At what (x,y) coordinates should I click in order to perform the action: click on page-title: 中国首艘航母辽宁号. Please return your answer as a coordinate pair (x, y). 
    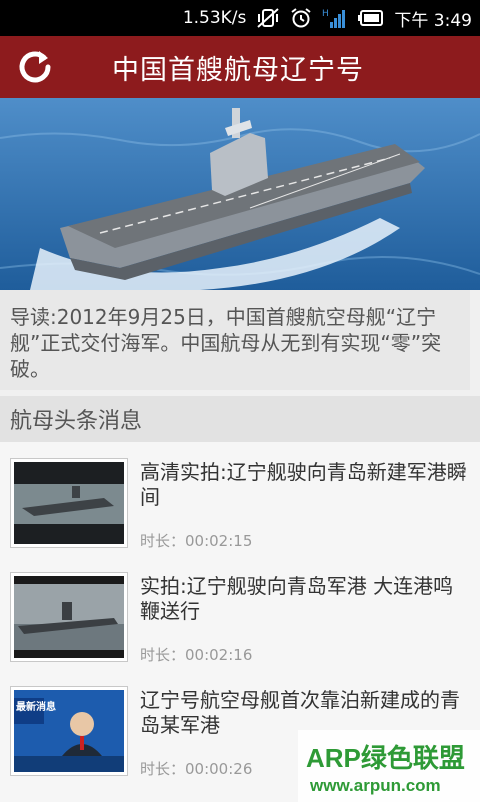
    Looking at the image, I should click on (238, 70).